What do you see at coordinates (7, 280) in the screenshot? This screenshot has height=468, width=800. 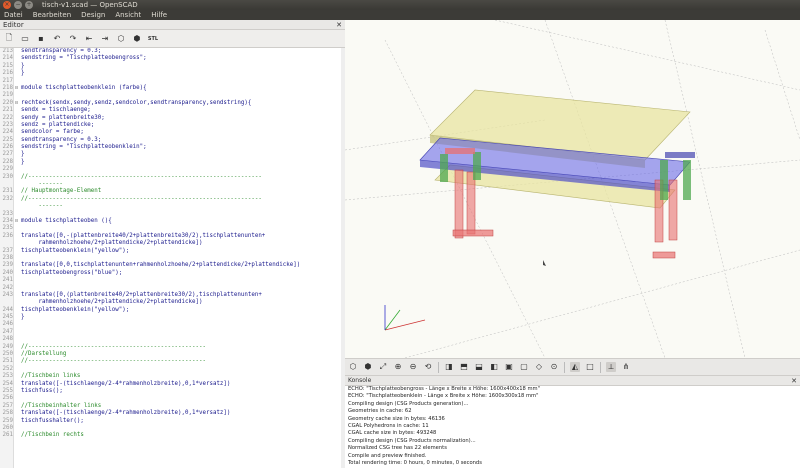 I see `line-number: 241` at bounding box center [7, 280].